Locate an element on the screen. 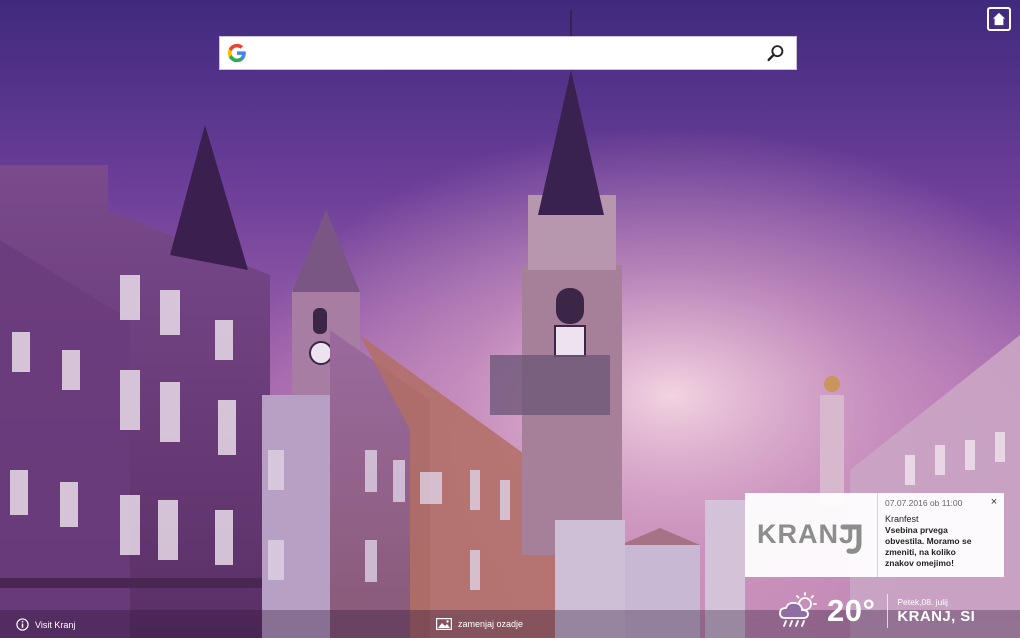 The height and width of the screenshot is (638, 1020). weather-date: Petek,08. julij is located at coordinates (922, 601).